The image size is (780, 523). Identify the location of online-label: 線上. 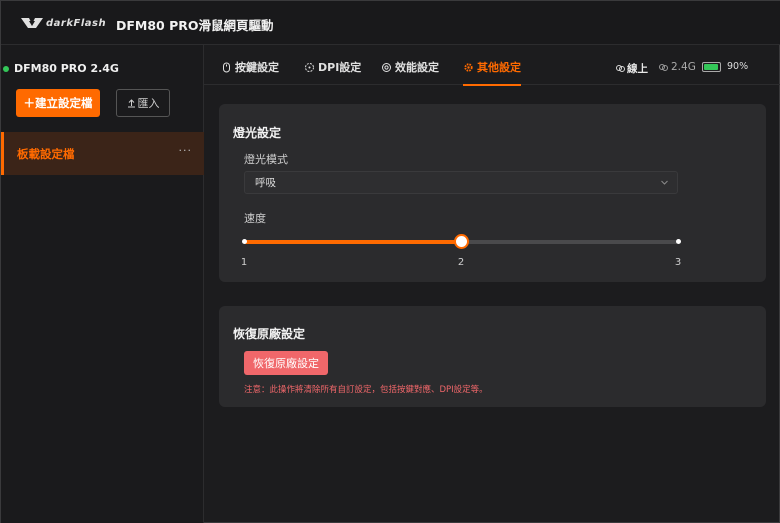
(637, 69).